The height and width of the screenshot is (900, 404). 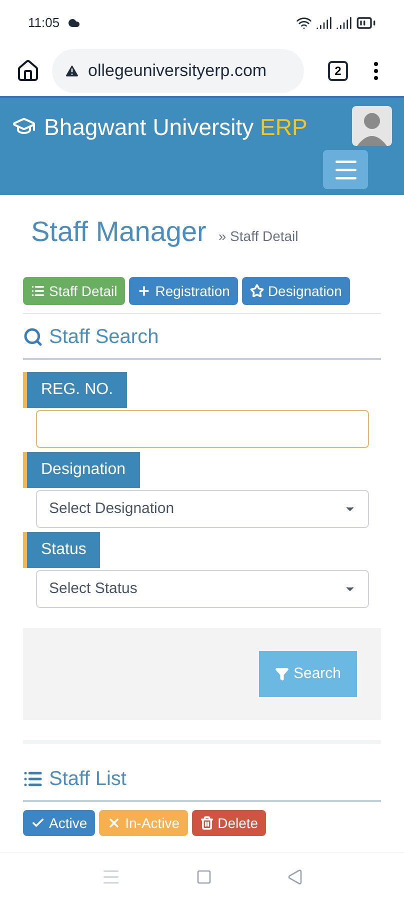 What do you see at coordinates (61, 550) in the screenshot?
I see `field-label: Status` at bounding box center [61, 550].